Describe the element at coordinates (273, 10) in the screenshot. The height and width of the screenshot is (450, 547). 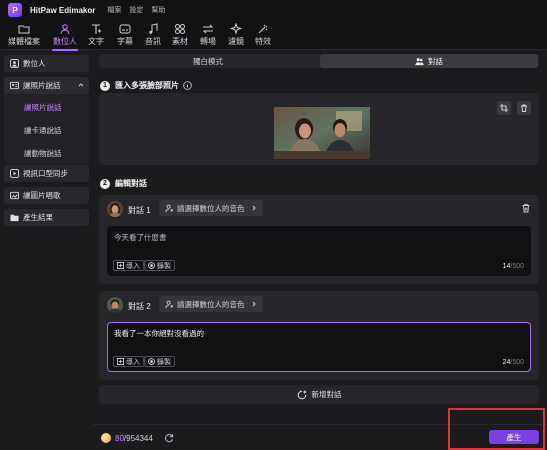
I see `title-bar: P HitPaw Edimakor 檔案 設定 幫助` at that location.